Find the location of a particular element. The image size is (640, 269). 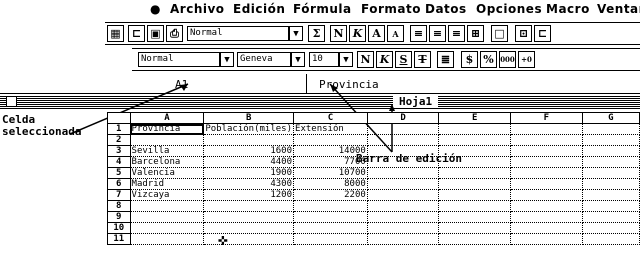

select-all-corner is located at coordinates (119, 118).